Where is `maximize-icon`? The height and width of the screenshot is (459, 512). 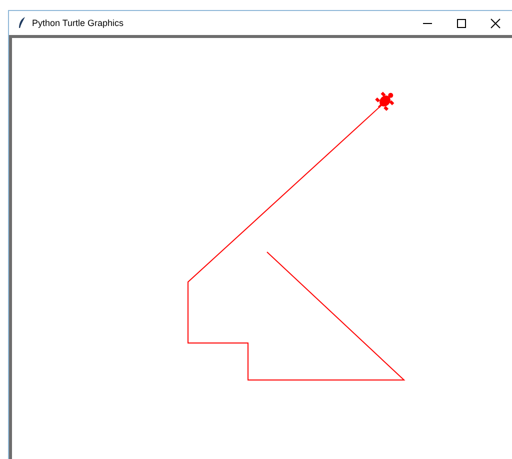
maximize-icon is located at coordinates (461, 23).